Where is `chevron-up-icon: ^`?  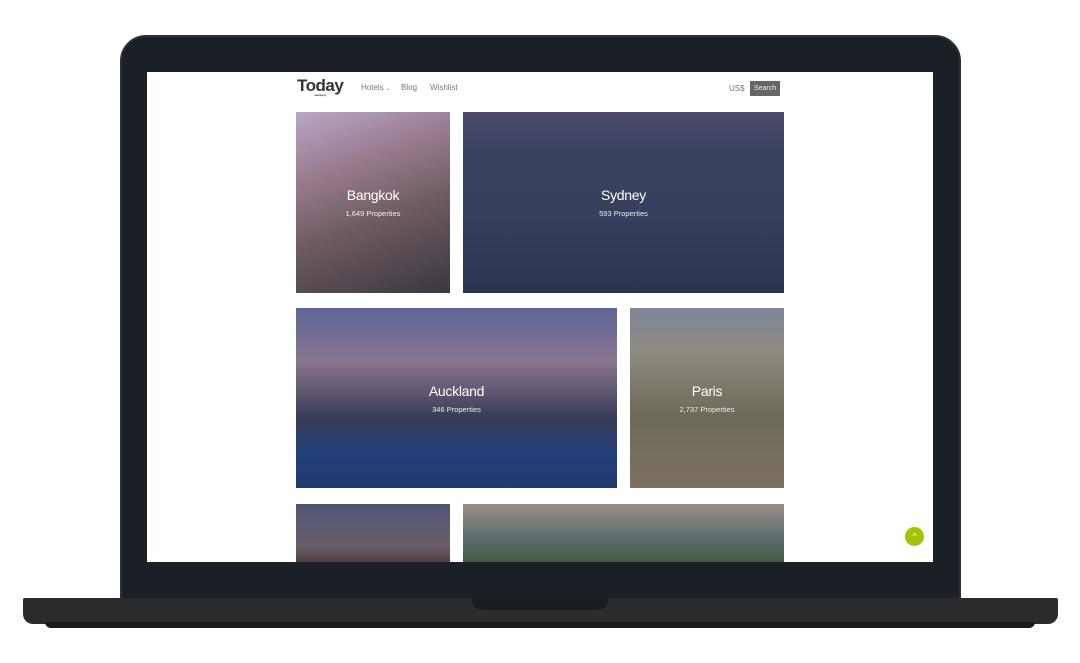
chevron-up-icon: ^ is located at coordinates (914, 536).